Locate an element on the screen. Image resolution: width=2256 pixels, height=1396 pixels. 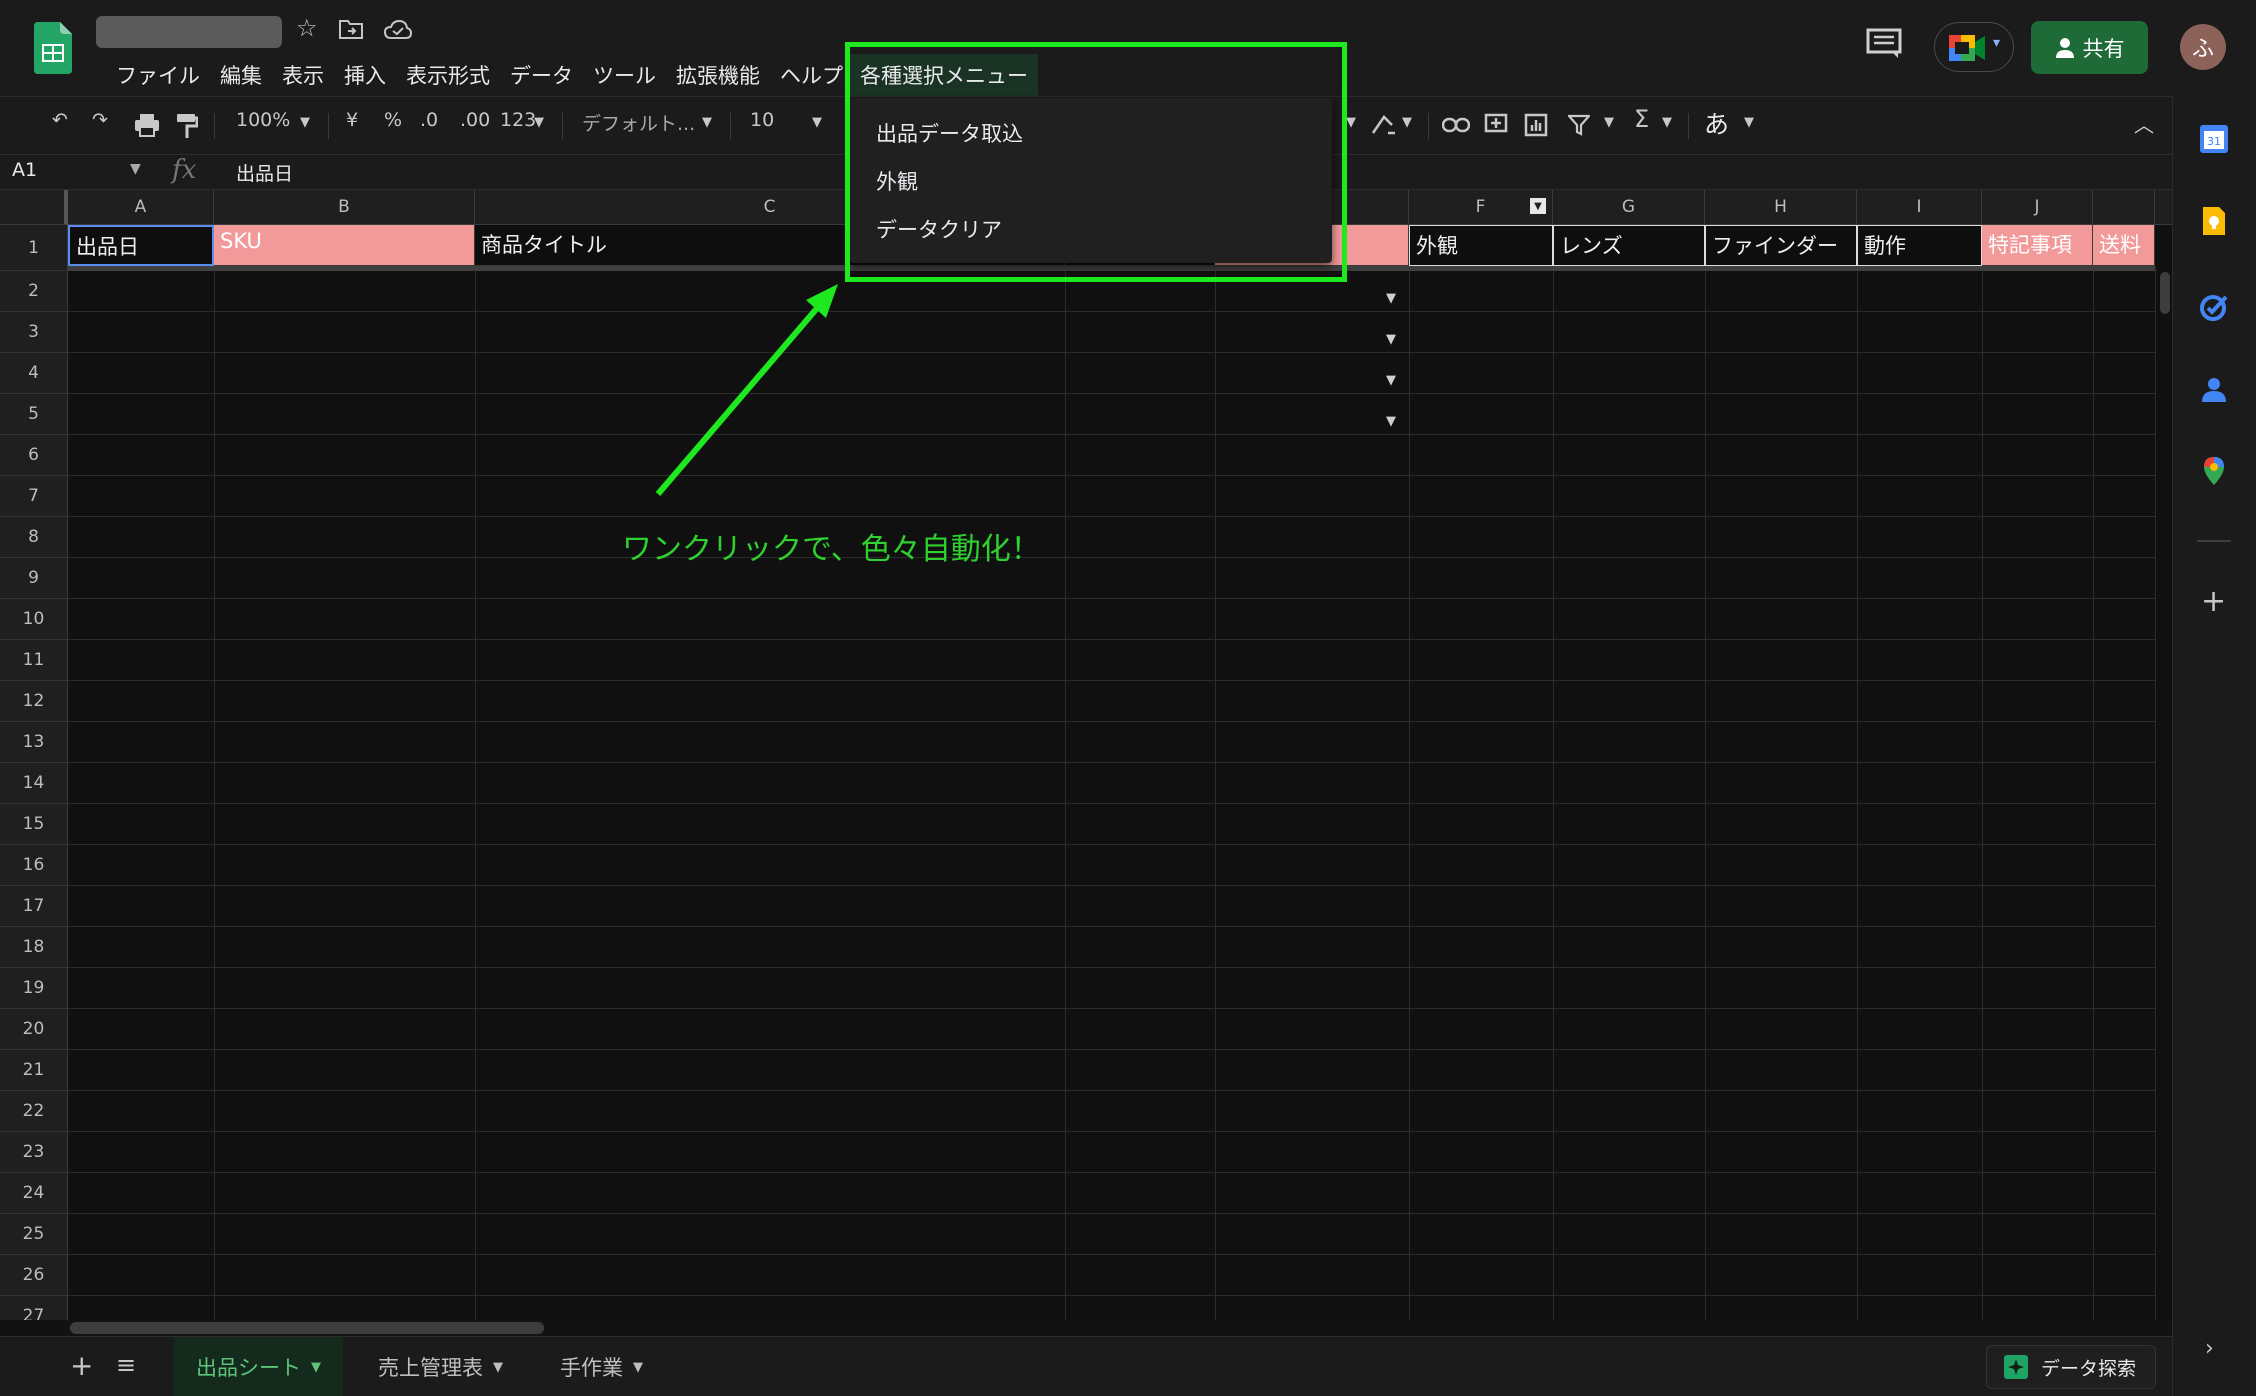
collapse-toolbar-icon: ︿ is located at coordinates (2144, 123).